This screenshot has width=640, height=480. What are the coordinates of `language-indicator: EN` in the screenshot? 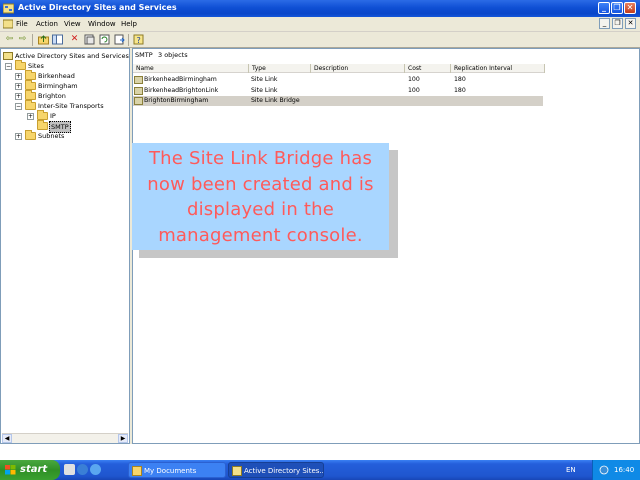 It's located at (571, 470).